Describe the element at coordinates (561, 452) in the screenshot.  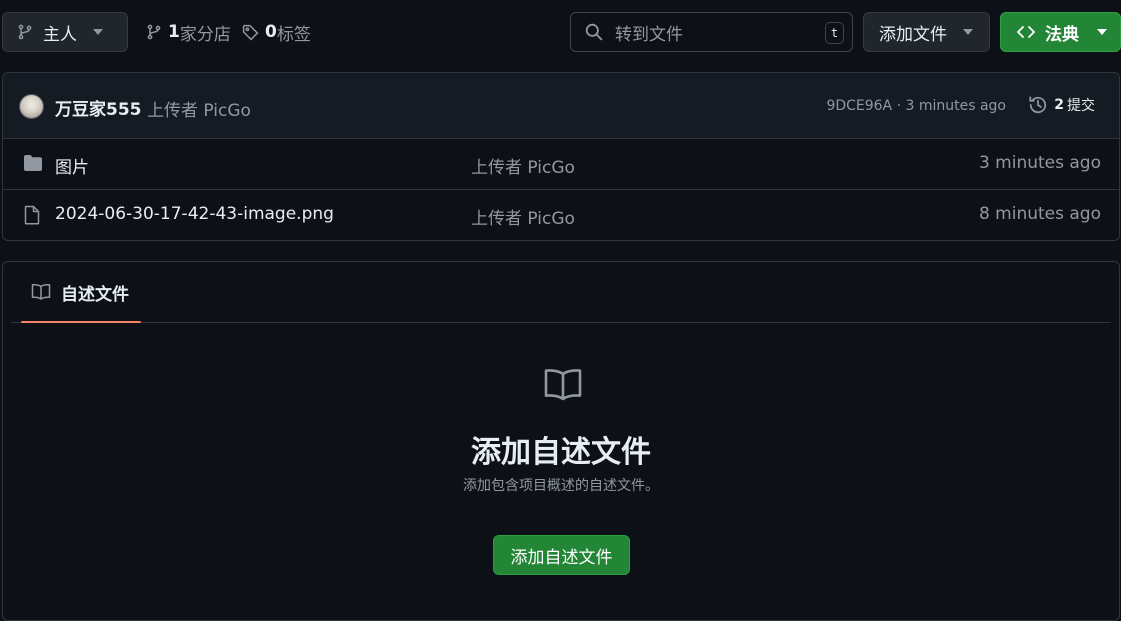
I see `empty-state-title: 添加自述文件` at that location.